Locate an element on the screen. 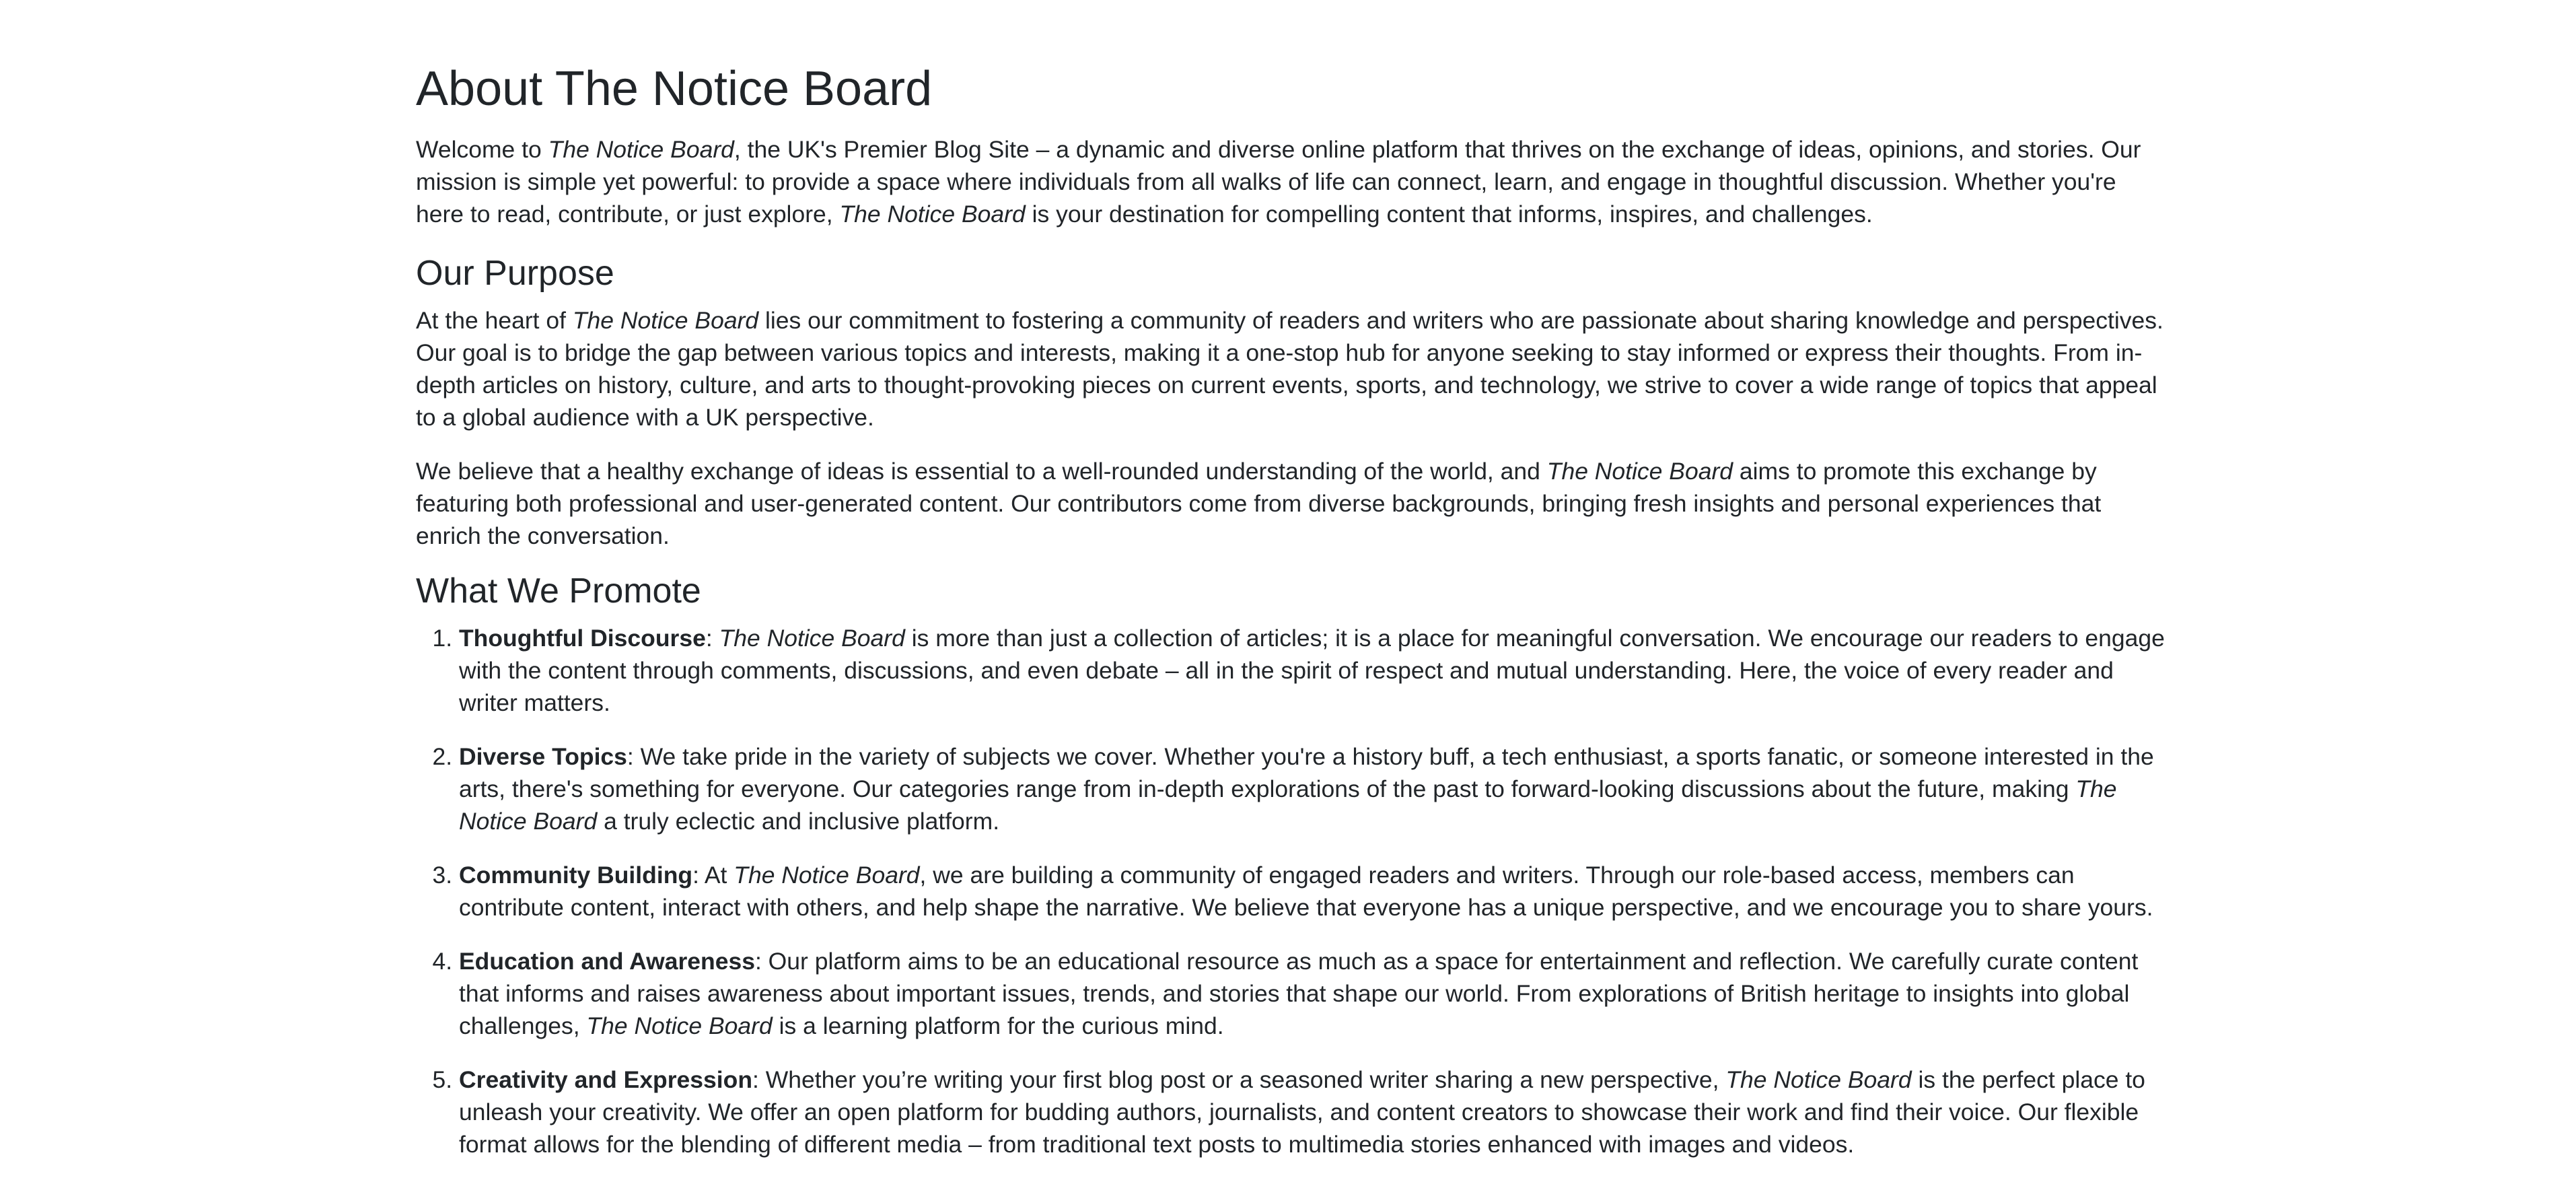 This screenshot has height=1182, width=2576. purpose-p1-prefix: At the heart of is located at coordinates (494, 320).